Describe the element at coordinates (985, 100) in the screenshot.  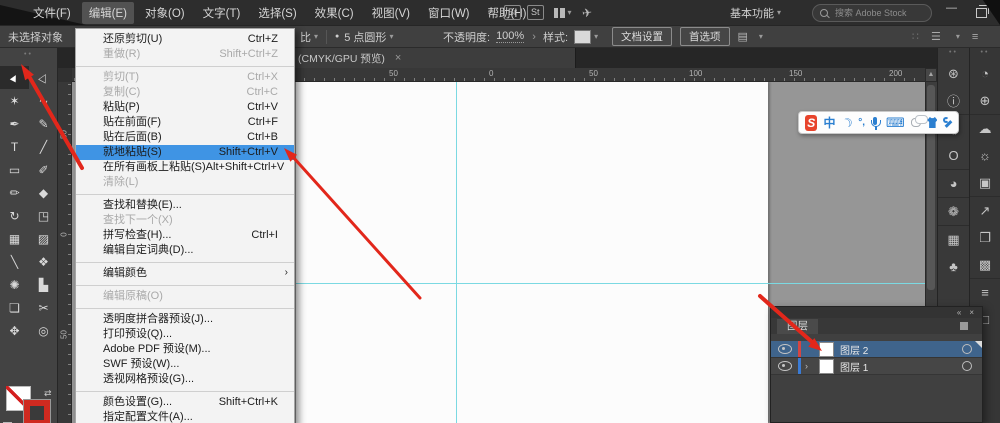
I see `stroke-panel-icon: ⊕` at that location.